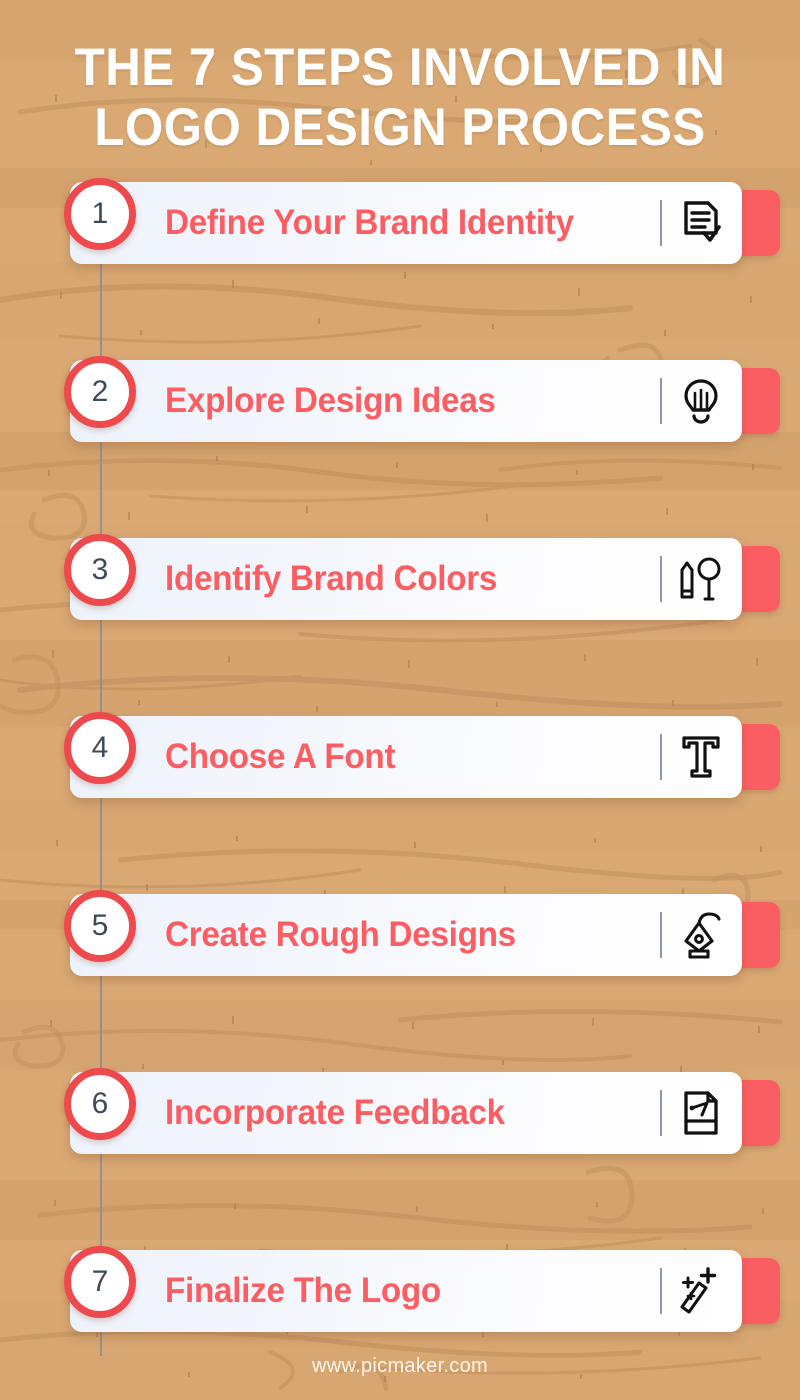 Image resolution: width=800 pixels, height=1400 pixels. I want to click on step-card-area: Explore Design Ideas, so click(425, 401).